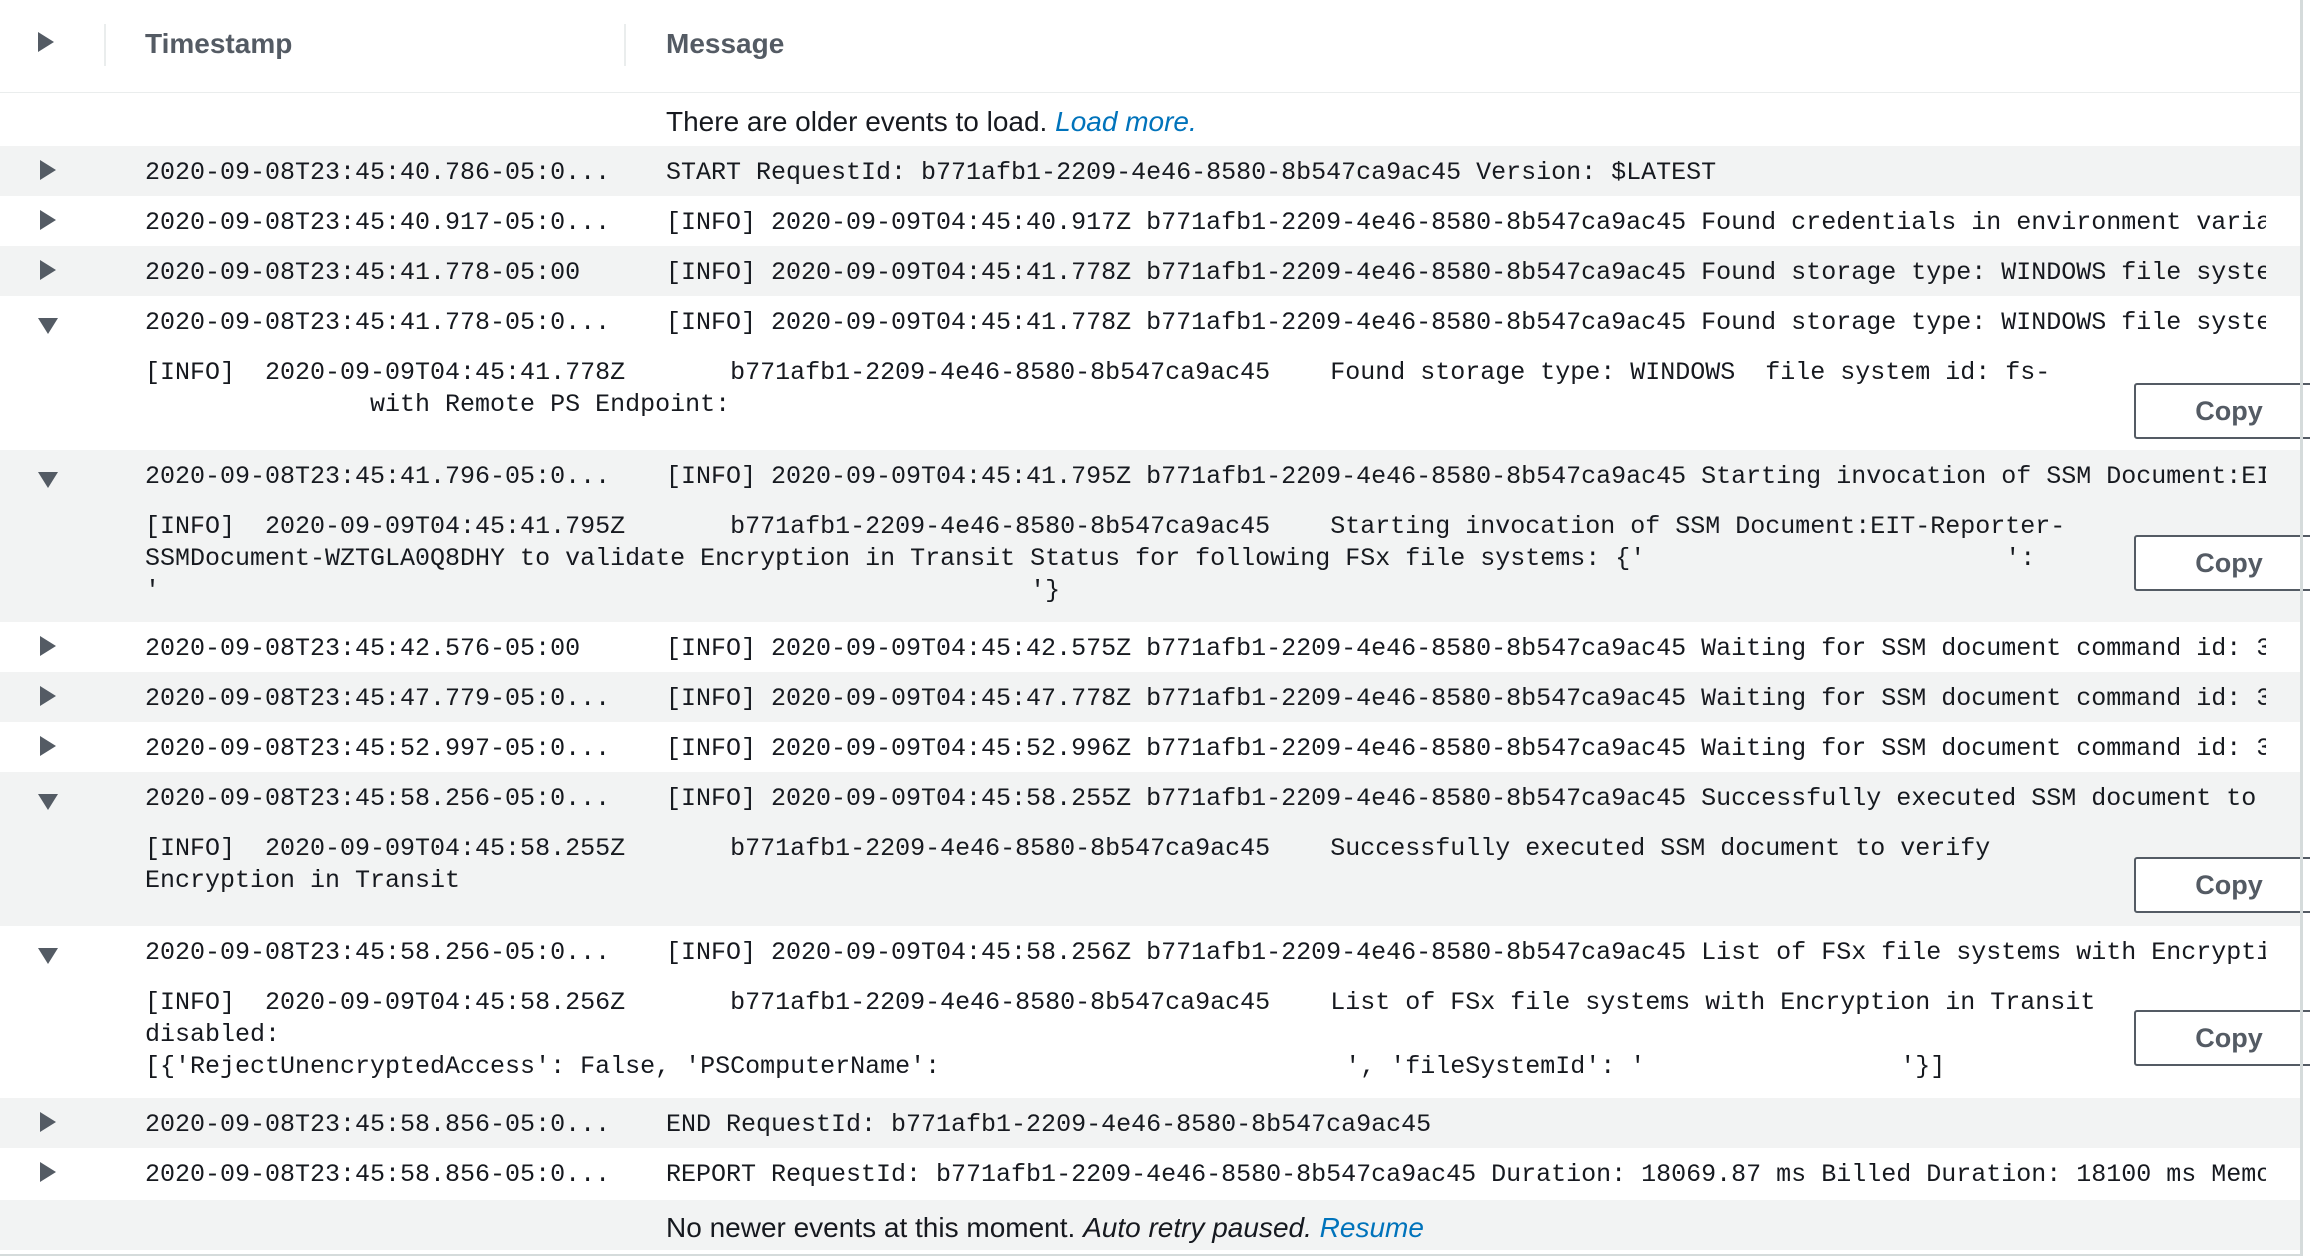 The width and height of the screenshot is (2310, 1256). I want to click on older-events-text: There are older events to load., so click(857, 121).